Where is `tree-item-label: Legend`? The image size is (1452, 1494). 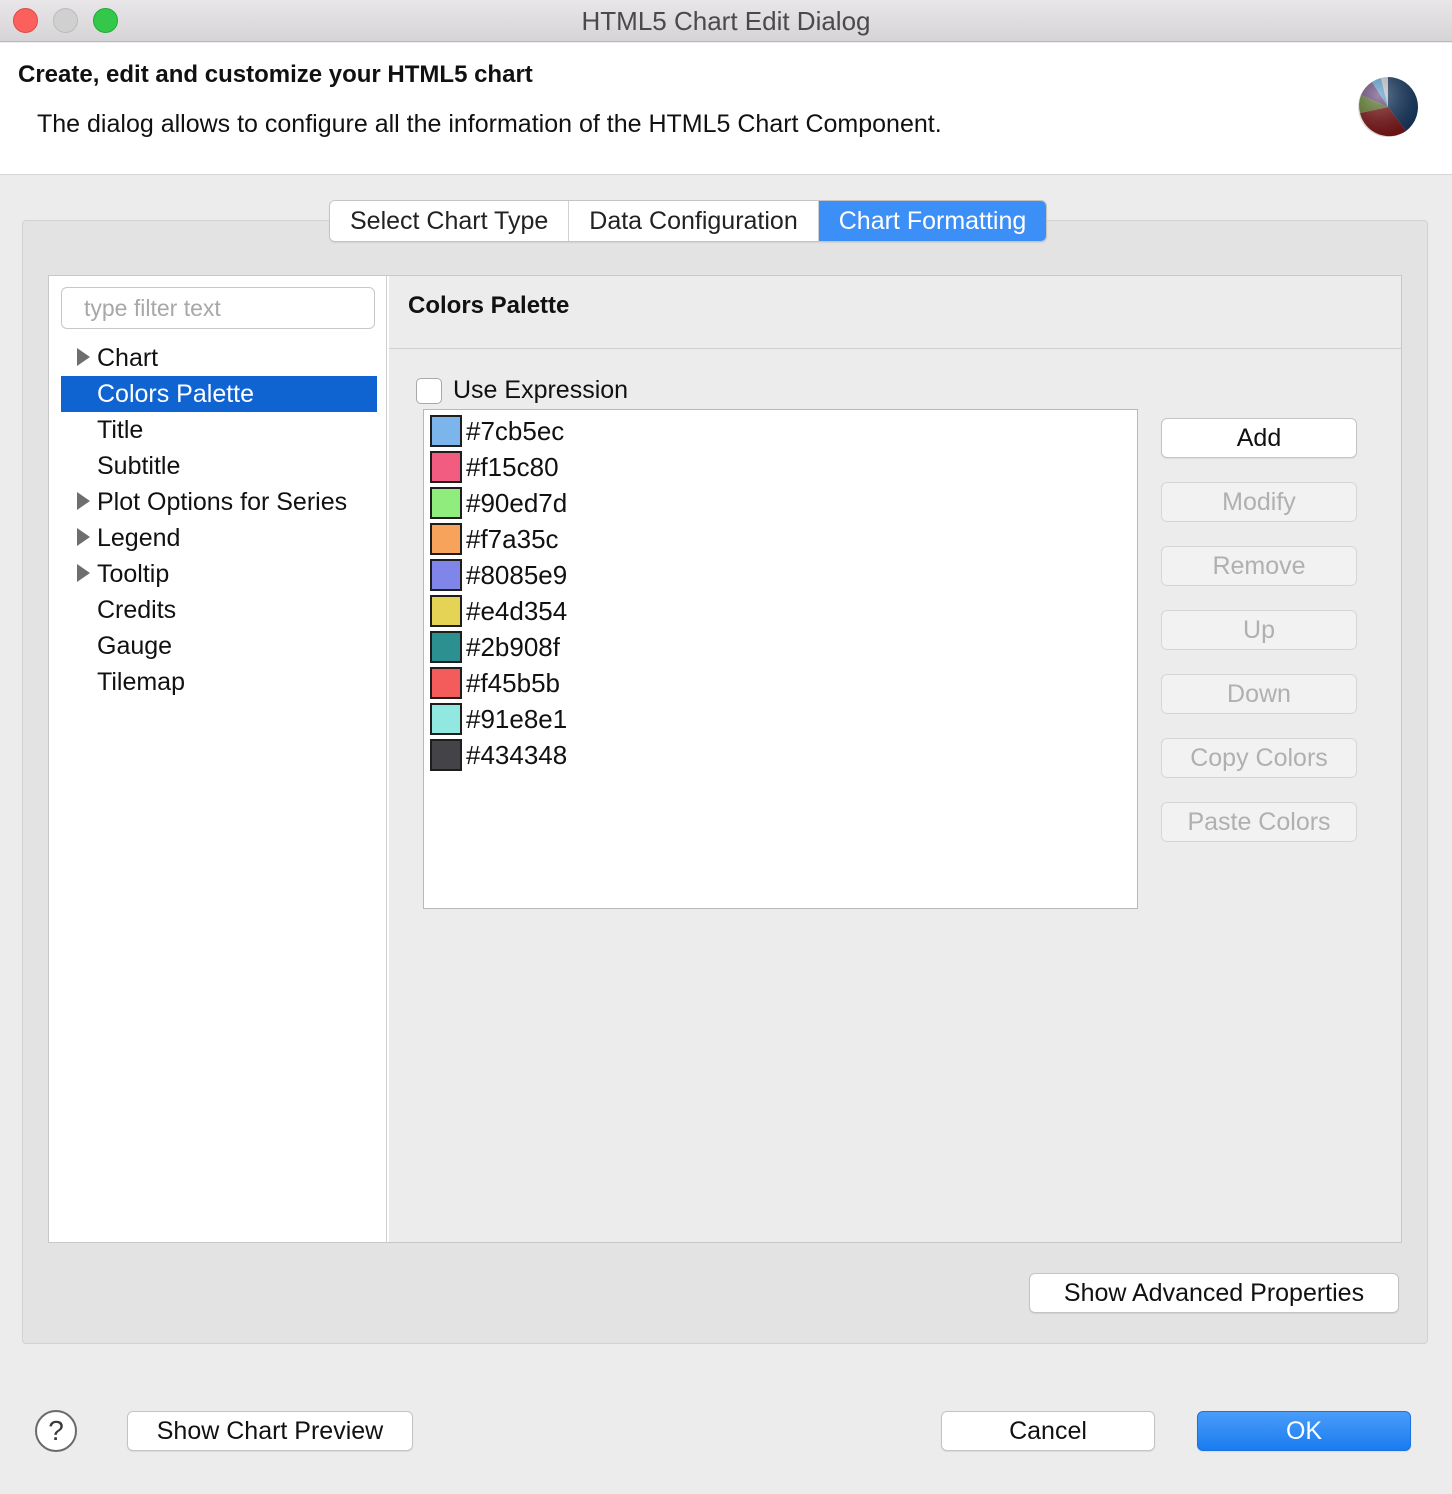 tree-item-label: Legend is located at coordinates (139, 538).